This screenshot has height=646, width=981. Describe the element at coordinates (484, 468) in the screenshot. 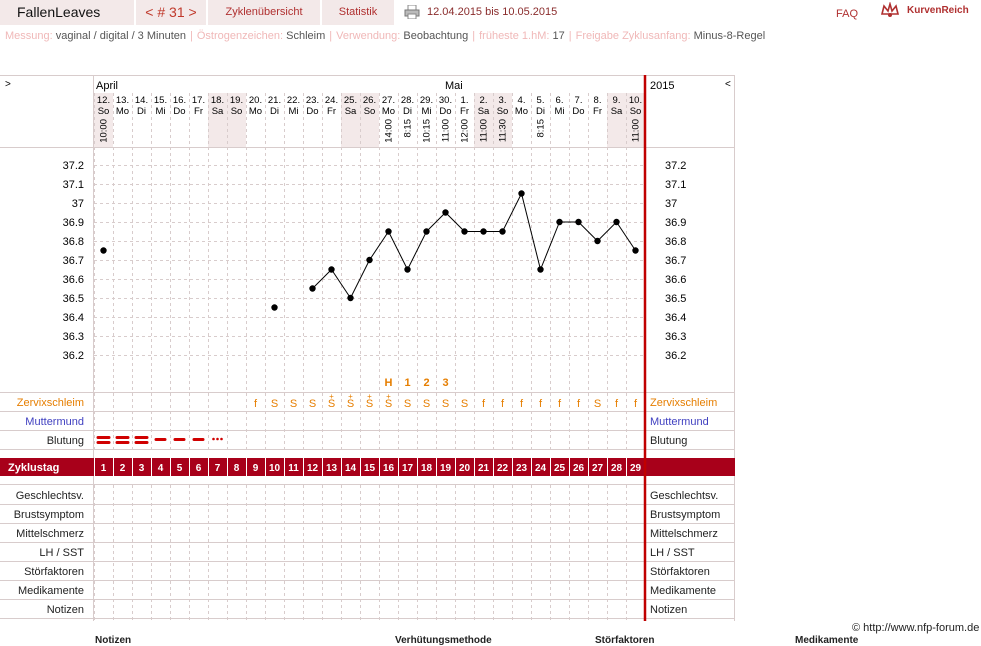

I see `cycle-day-number: 21` at that location.